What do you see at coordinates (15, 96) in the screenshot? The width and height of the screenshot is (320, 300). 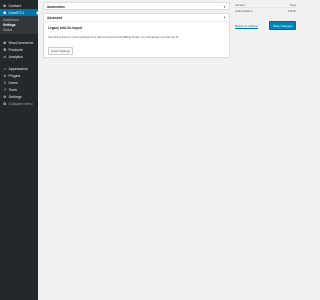 I see `sidebar-item-label: Settings` at bounding box center [15, 96].